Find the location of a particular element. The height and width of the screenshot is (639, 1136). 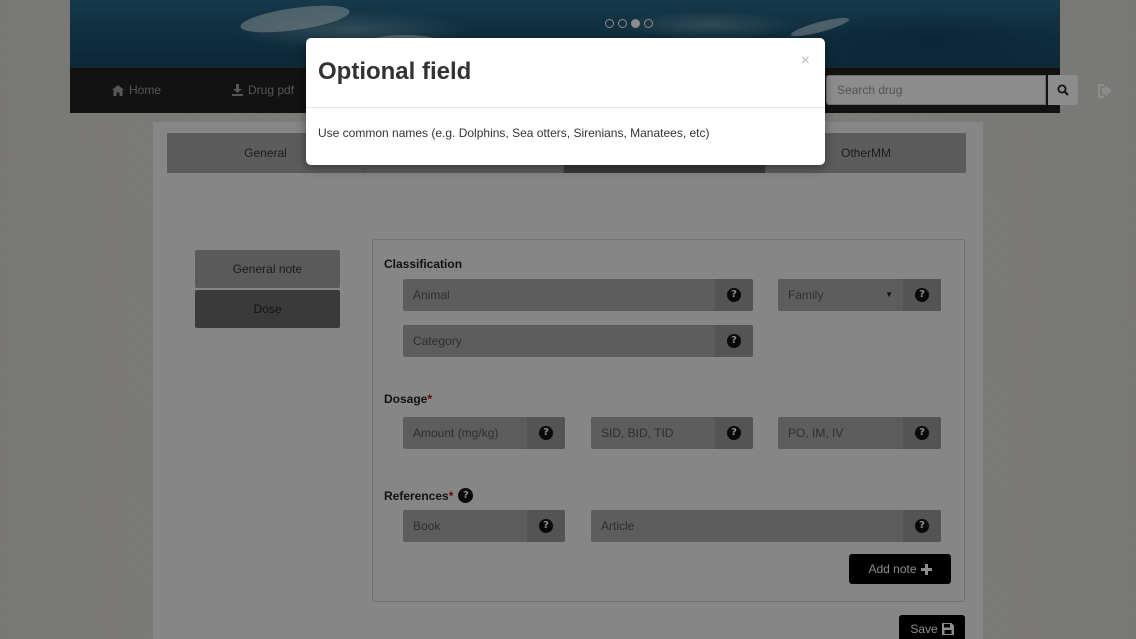

modal-divider is located at coordinates (565, 107).